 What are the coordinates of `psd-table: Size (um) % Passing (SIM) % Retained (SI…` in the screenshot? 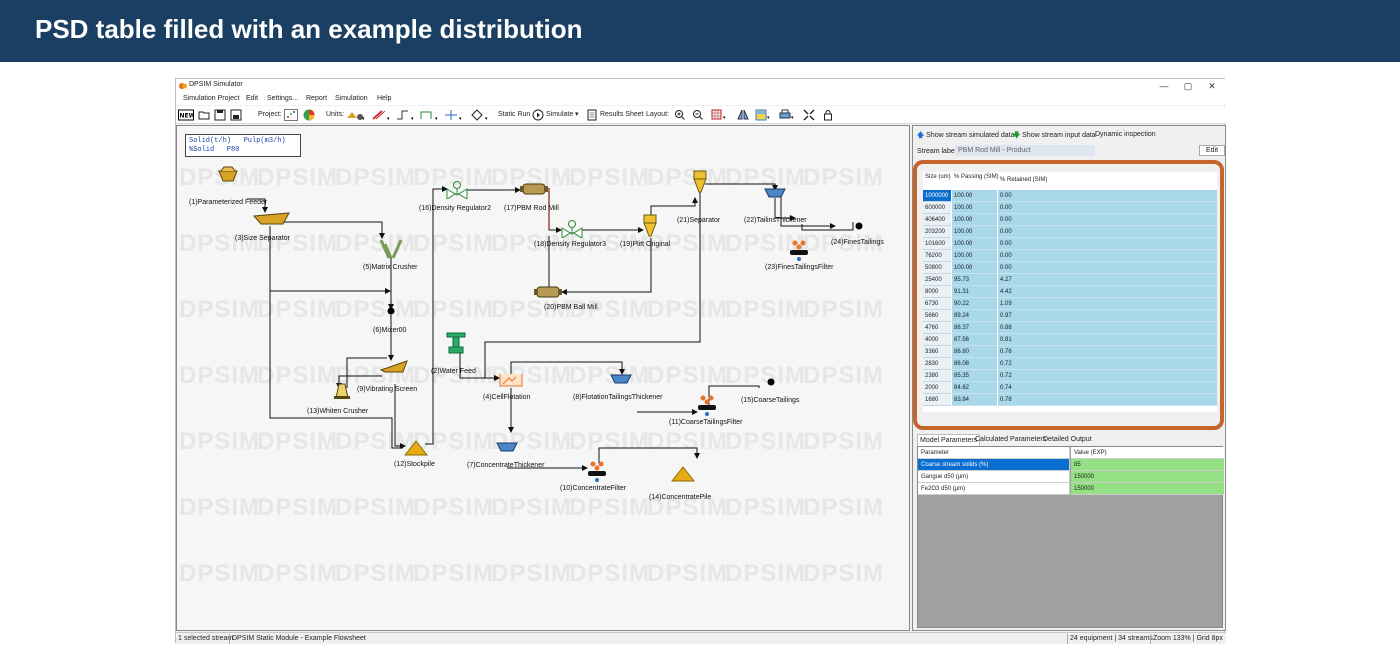 It's located at (1070, 292).